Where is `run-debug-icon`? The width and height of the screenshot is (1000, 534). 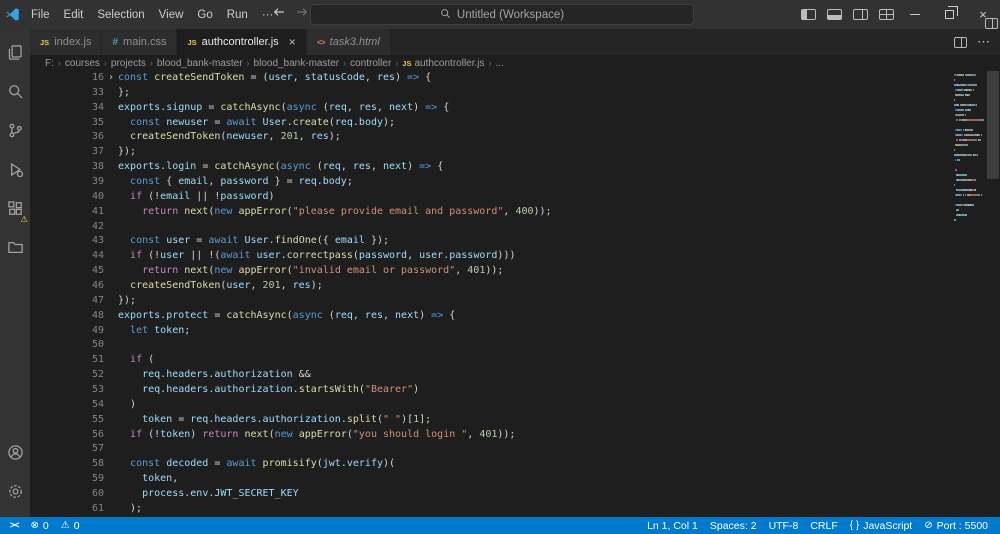 run-debug-icon is located at coordinates (15, 169).